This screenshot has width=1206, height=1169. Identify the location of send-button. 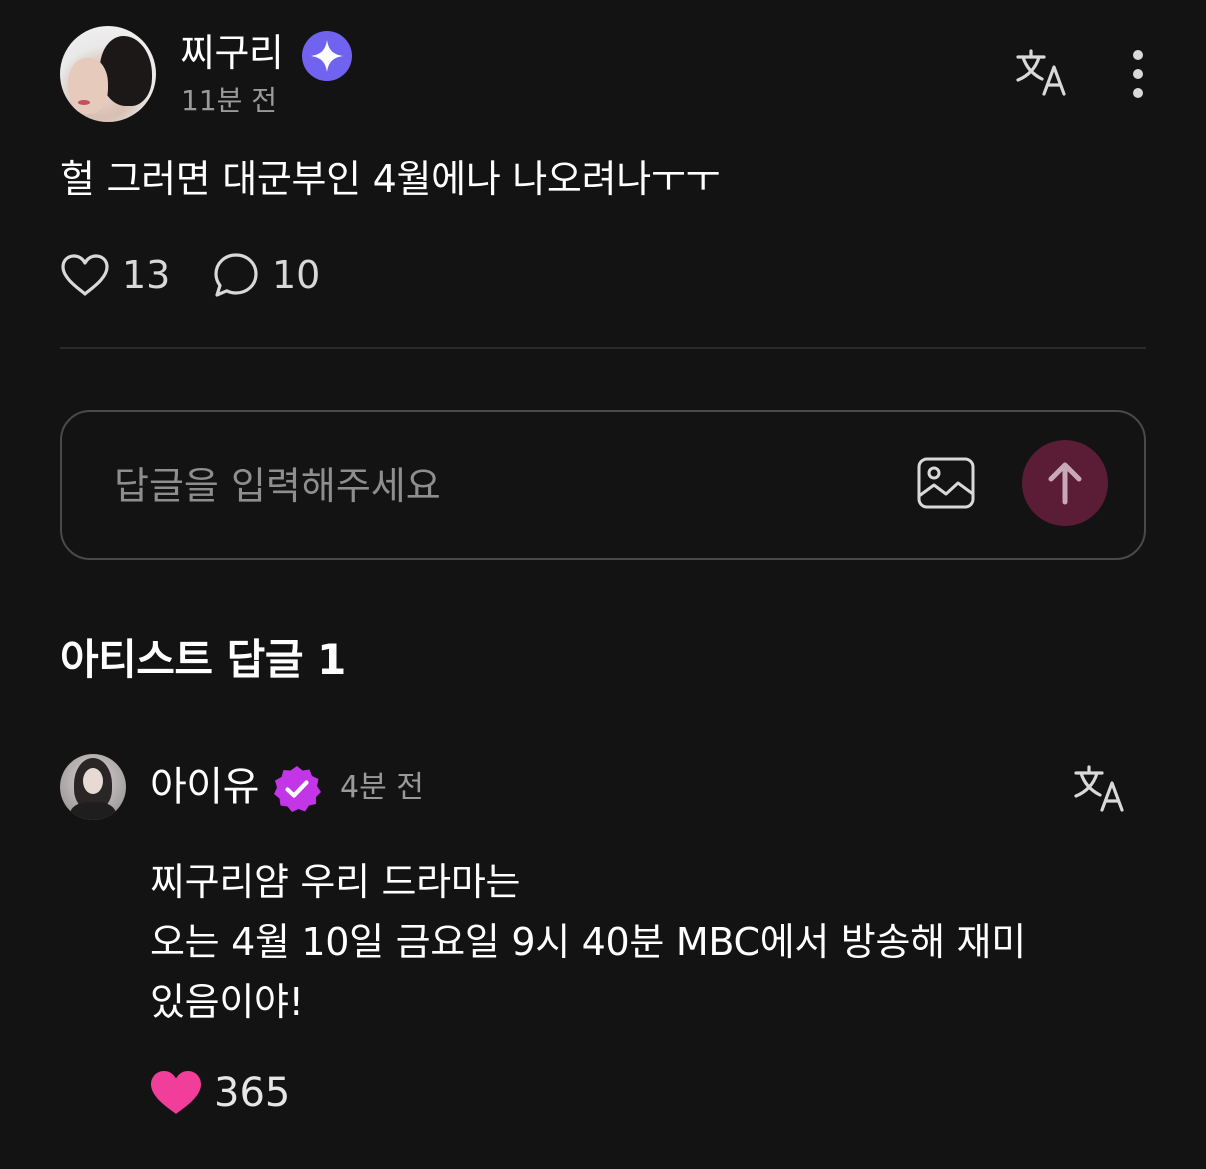
(1065, 483).